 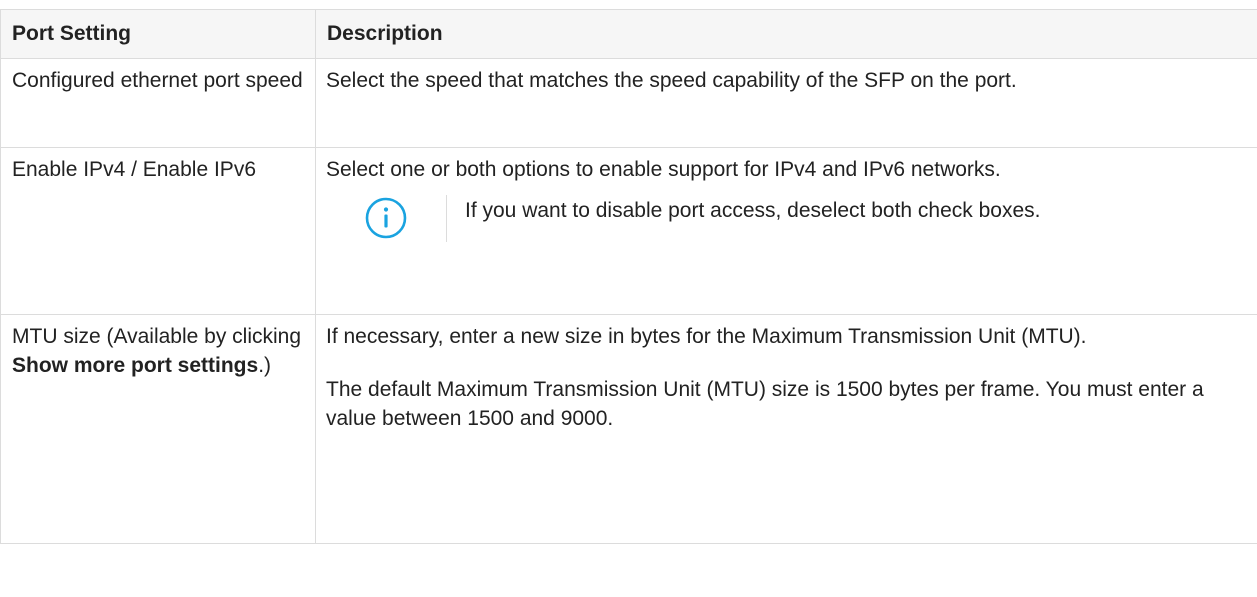 I want to click on setting-port-speed: Configured ethernet port speed, so click(x=157, y=80).